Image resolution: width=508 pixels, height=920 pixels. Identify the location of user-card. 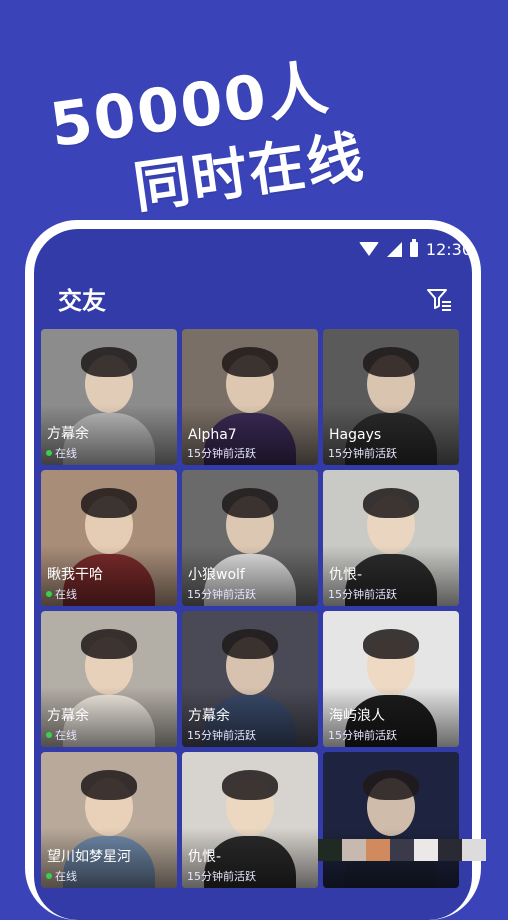
(391, 820).